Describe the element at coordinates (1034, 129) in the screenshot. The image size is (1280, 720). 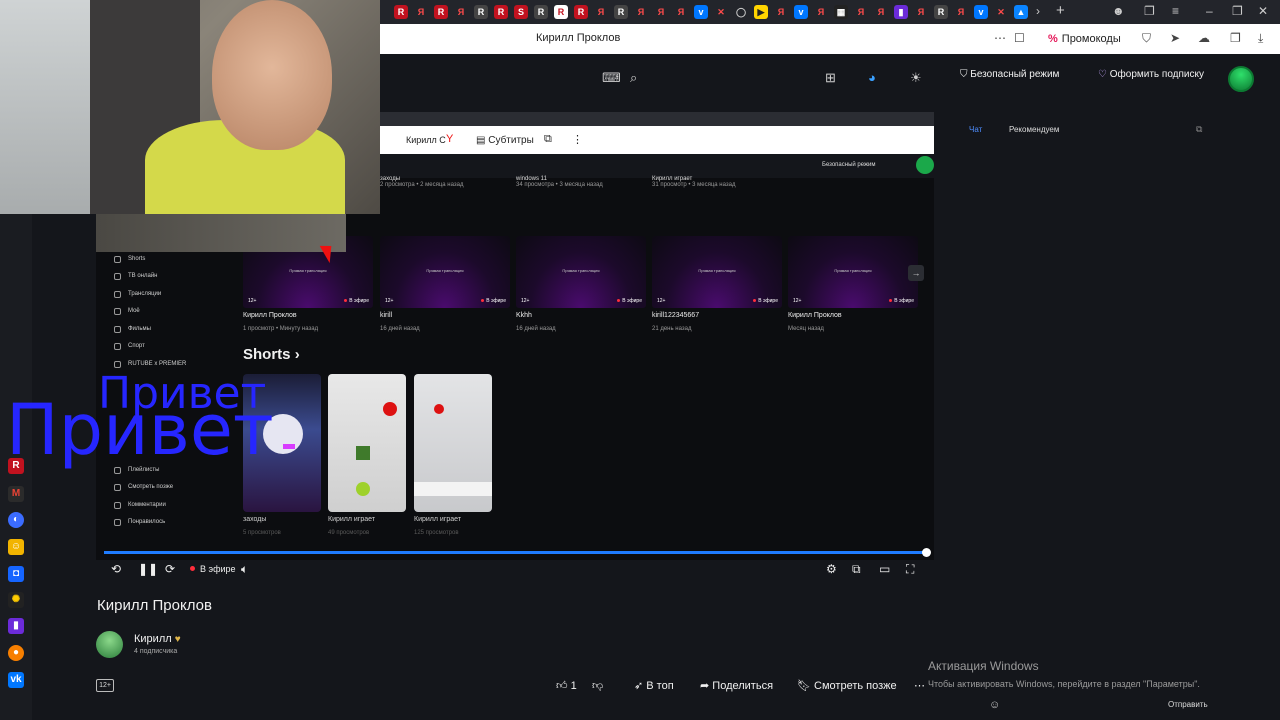
I see `tab-recommended: Рекомендуем` at that location.